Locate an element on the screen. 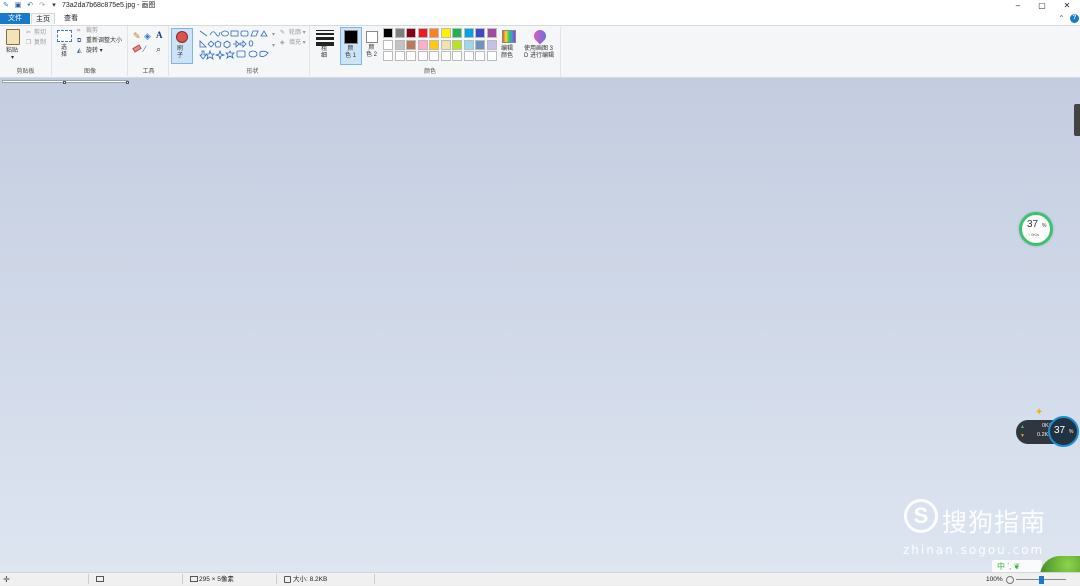 The width and height of the screenshot is (1080, 586). crop-icon: ⌗ is located at coordinates (79, 31).